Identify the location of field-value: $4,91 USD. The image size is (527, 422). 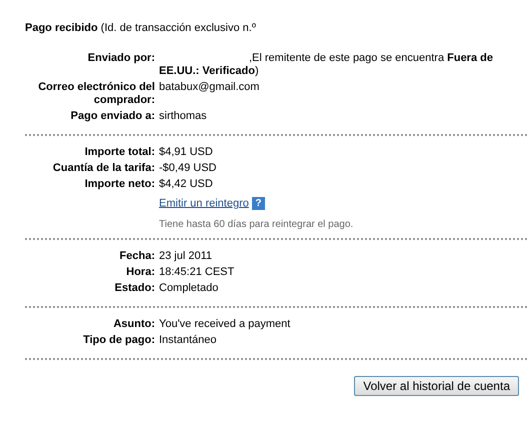
(186, 152).